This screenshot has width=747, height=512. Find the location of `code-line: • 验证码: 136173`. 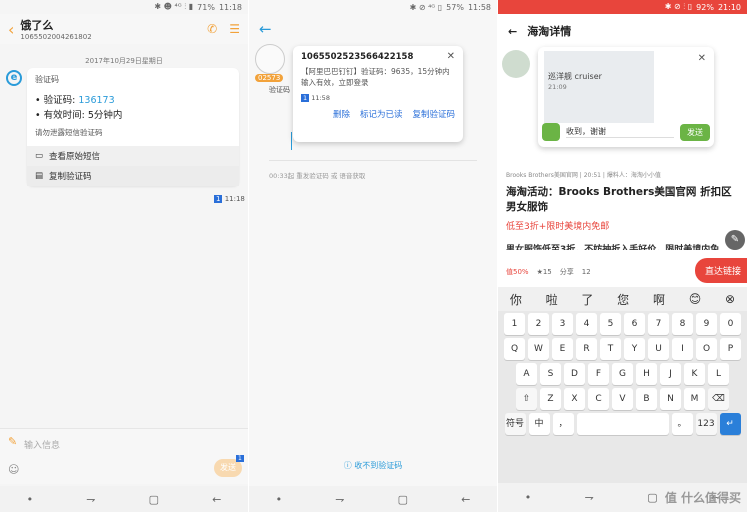

code-line: • 验证码: 136173 is located at coordinates (75, 100).